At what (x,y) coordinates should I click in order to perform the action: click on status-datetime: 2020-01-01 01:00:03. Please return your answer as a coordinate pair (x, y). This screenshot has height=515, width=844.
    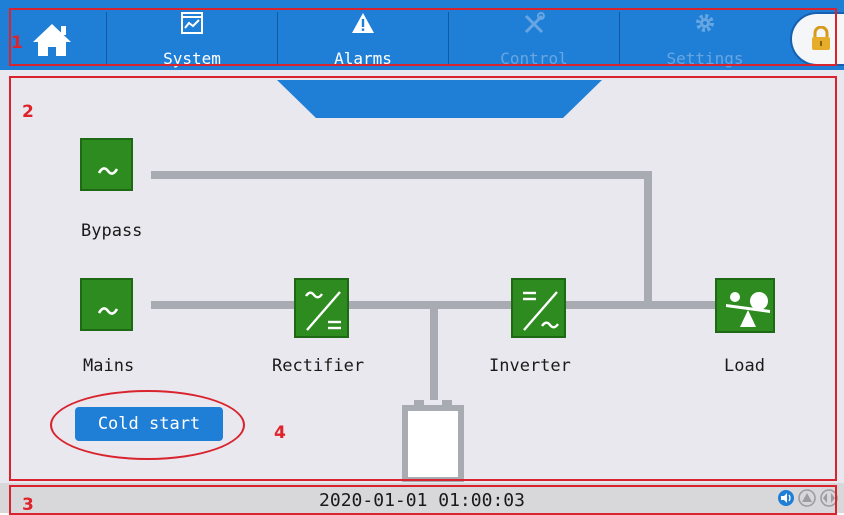
    Looking at the image, I should click on (422, 500).